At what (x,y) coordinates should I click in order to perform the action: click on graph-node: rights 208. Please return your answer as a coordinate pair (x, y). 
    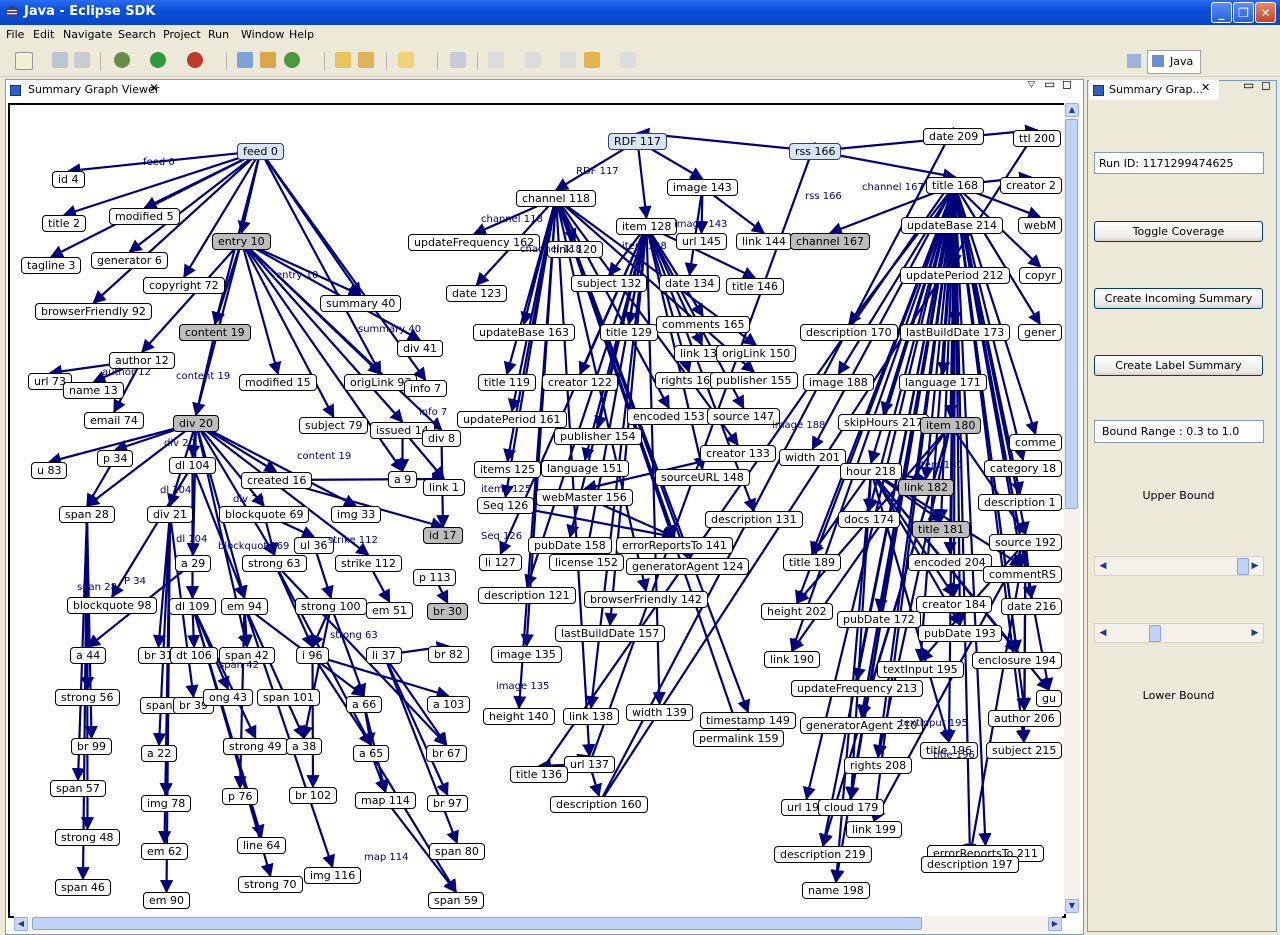
    Looking at the image, I should click on (878, 765).